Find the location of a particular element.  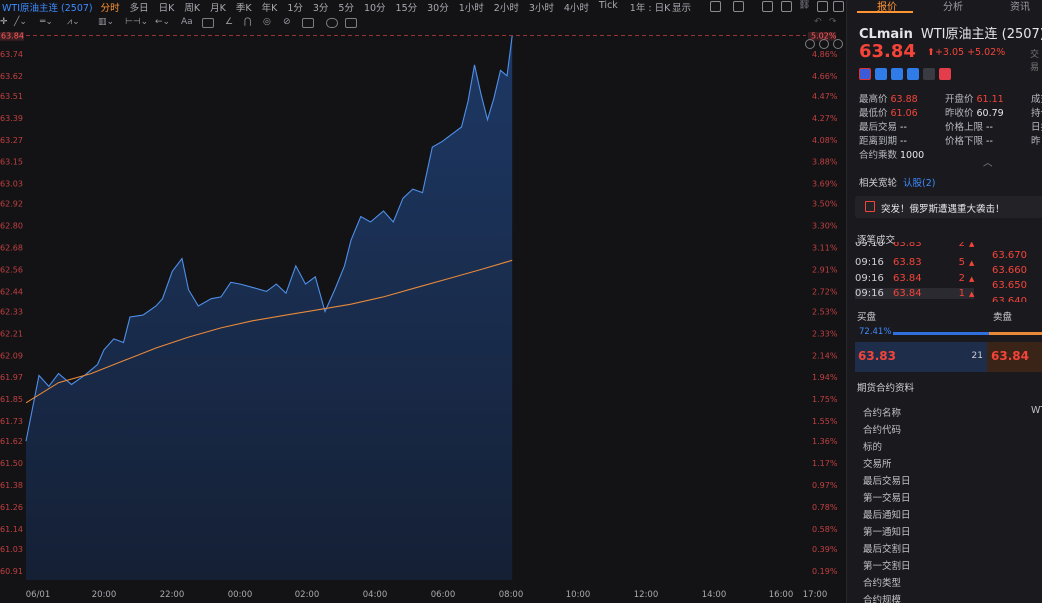

trade-price: 63.83 is located at coordinates (907, 262).